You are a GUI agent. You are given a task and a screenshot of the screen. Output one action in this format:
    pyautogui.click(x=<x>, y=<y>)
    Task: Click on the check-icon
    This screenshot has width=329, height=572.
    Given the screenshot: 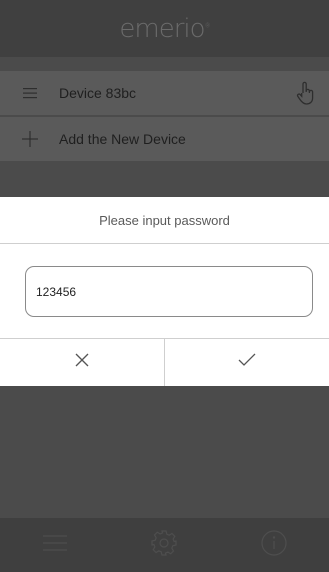 What is the action you would take?
    pyautogui.click(x=247, y=362)
    